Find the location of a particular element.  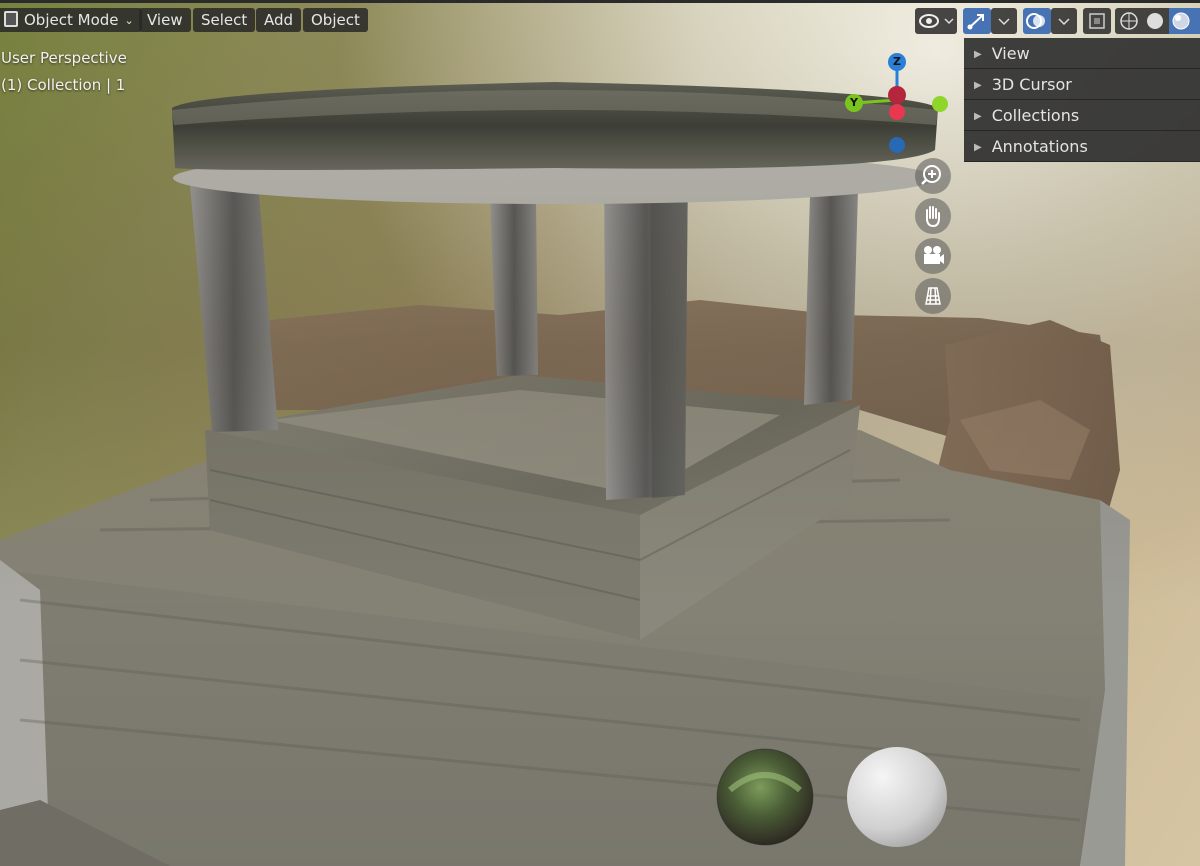

header-top-edge is located at coordinates (600, 1).